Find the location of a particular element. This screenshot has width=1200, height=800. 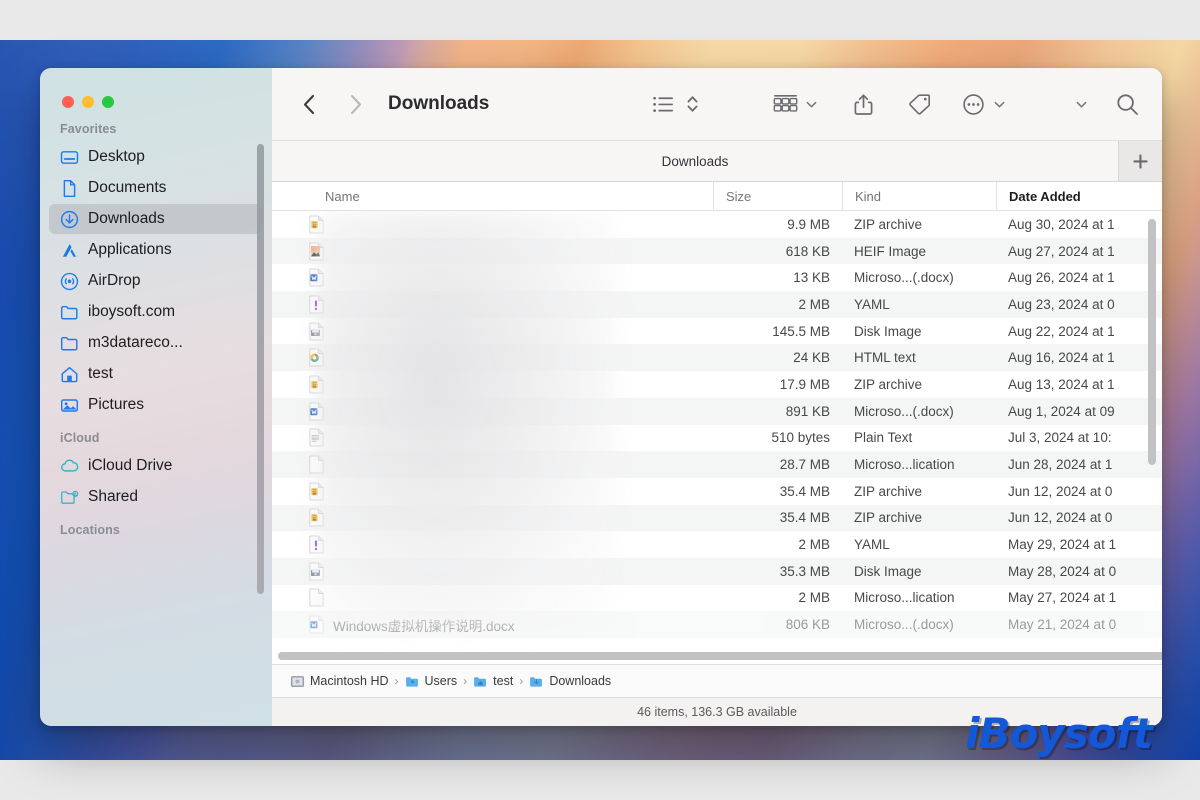

finder-tab-bar: Downloads is located at coordinates (717, 161).